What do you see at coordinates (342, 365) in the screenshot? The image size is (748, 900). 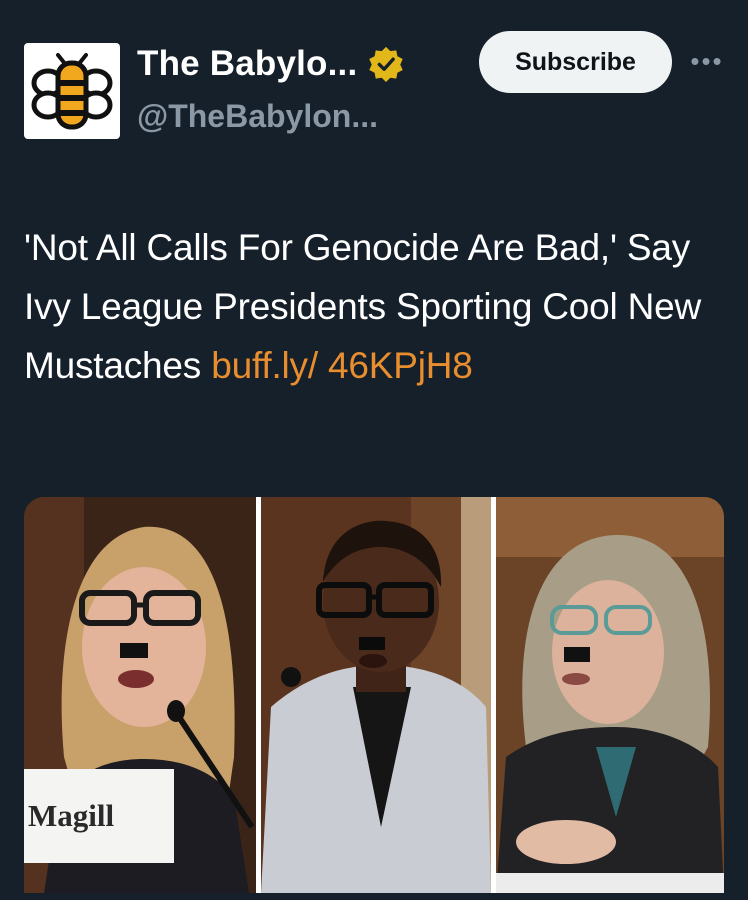 I see `tweet-link: buff.ly/ 46KPjH8` at bounding box center [342, 365].